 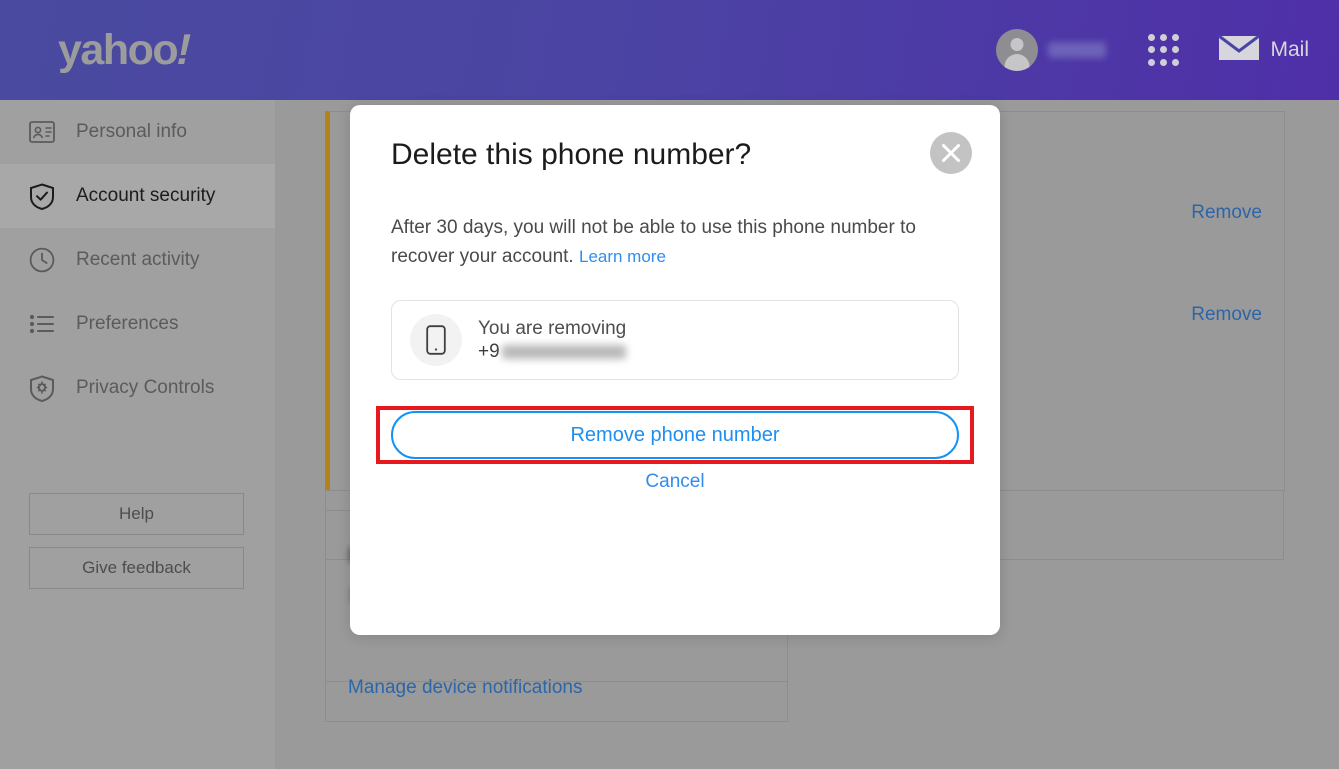 I want to click on top-header: yahoo! Mail, so click(x=669, y=50).